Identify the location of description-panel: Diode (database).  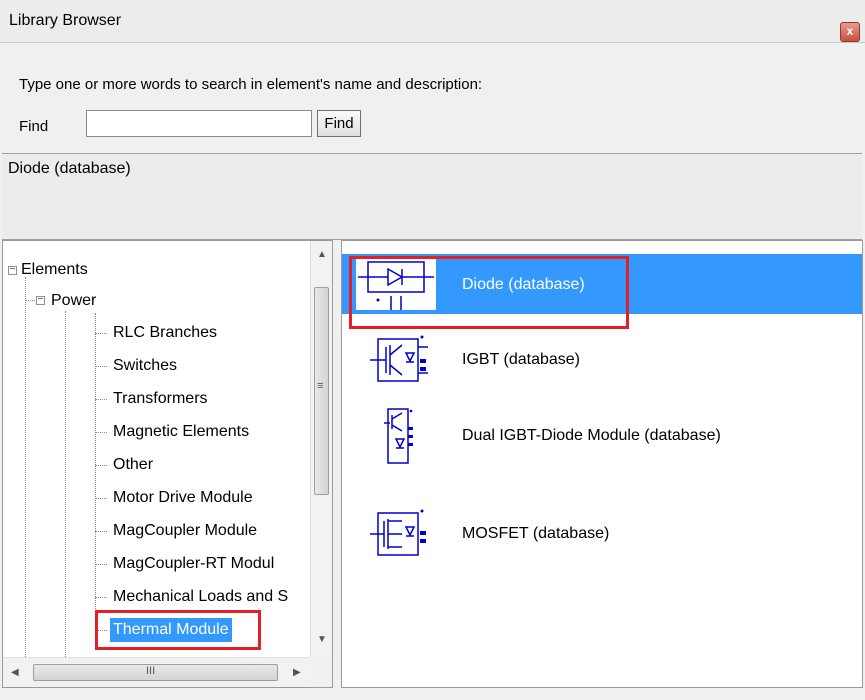
(432, 196).